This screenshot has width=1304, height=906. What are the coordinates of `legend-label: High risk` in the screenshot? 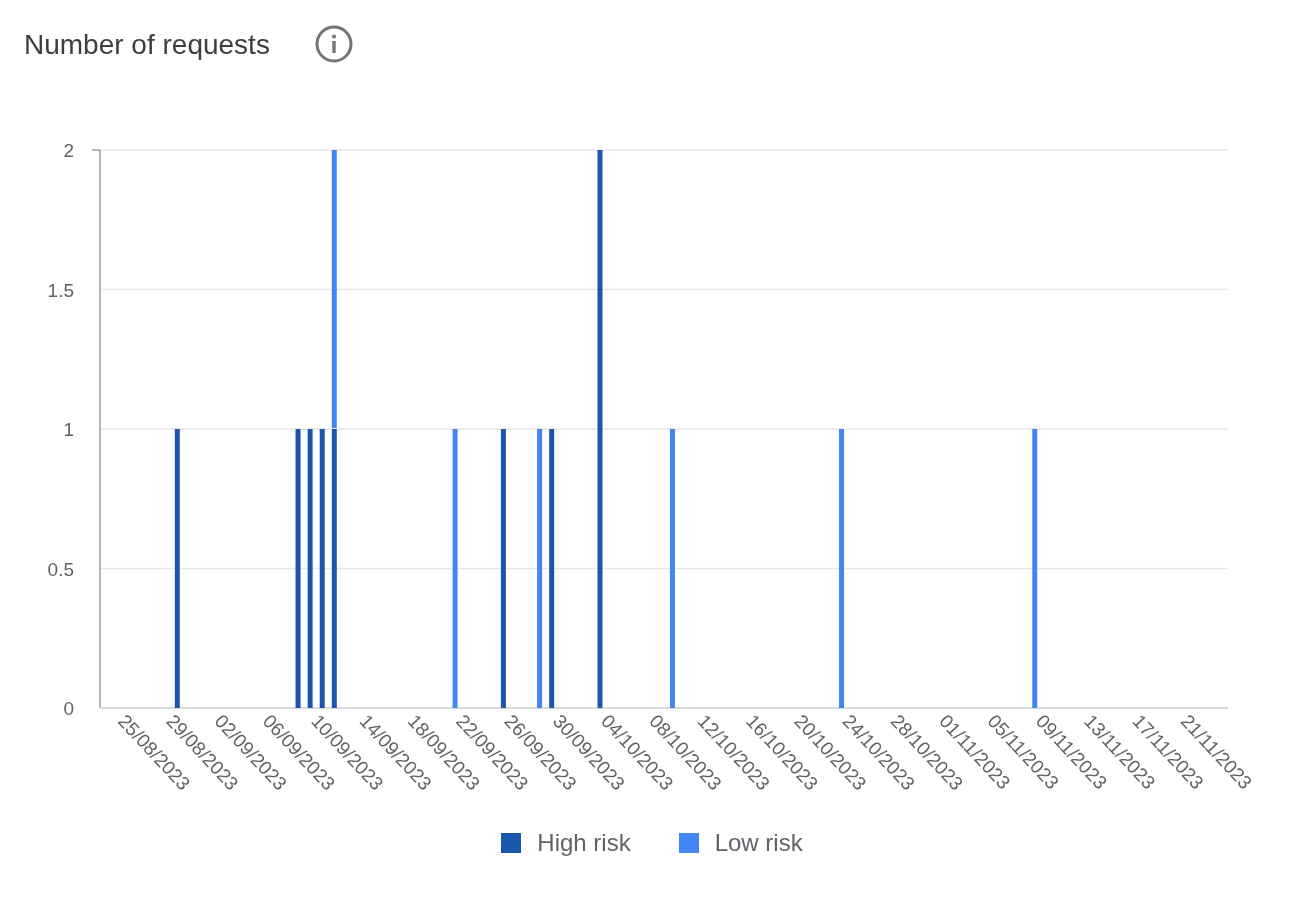 It's located at (584, 843).